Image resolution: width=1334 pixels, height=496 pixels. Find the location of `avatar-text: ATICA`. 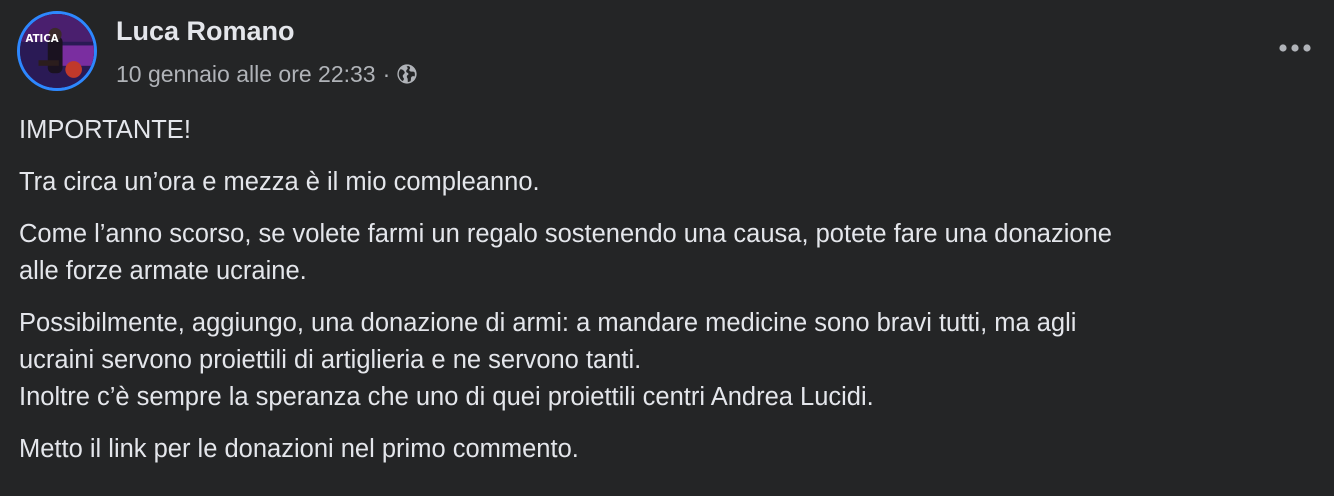

avatar-text: ATICA is located at coordinates (42, 39).